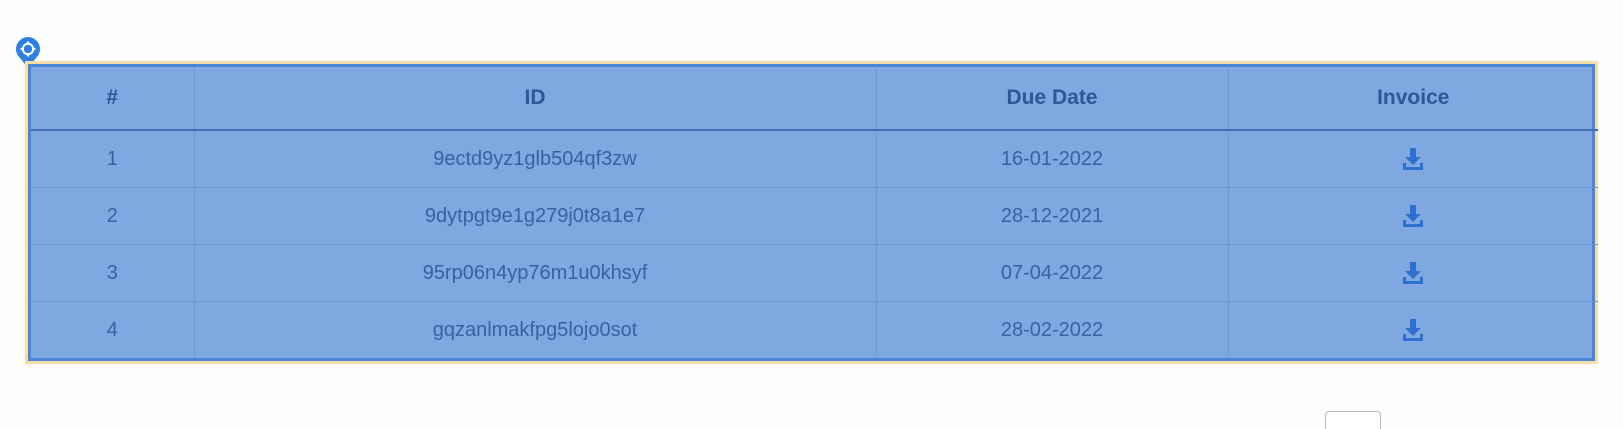 The image size is (1623, 429). Describe the element at coordinates (535, 159) in the screenshot. I see `row-id: 9ectd9yz1glb504qf3zw` at that location.